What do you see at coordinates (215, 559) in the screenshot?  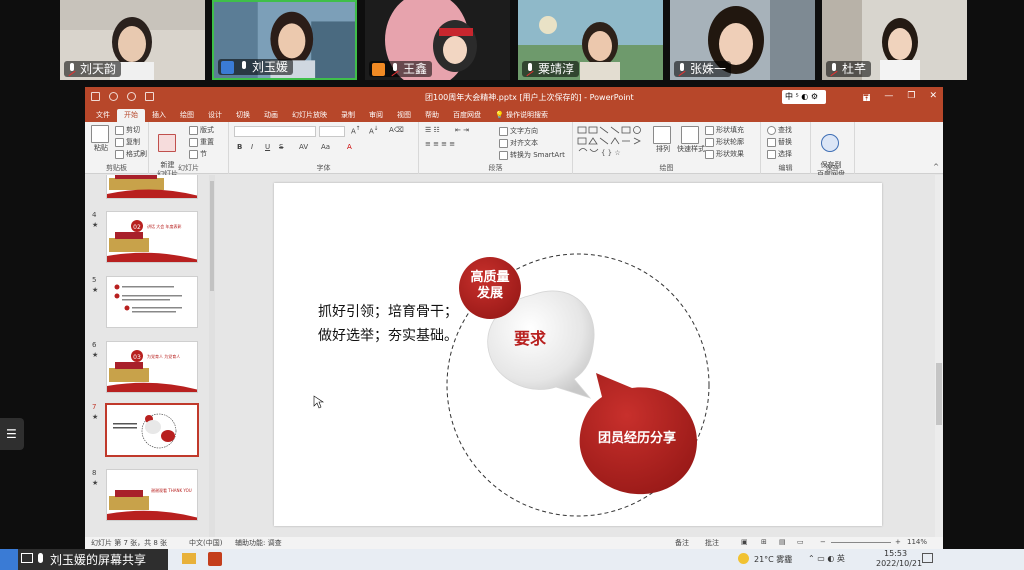 I see `powerpoint-taskbar-icon` at bounding box center [215, 559].